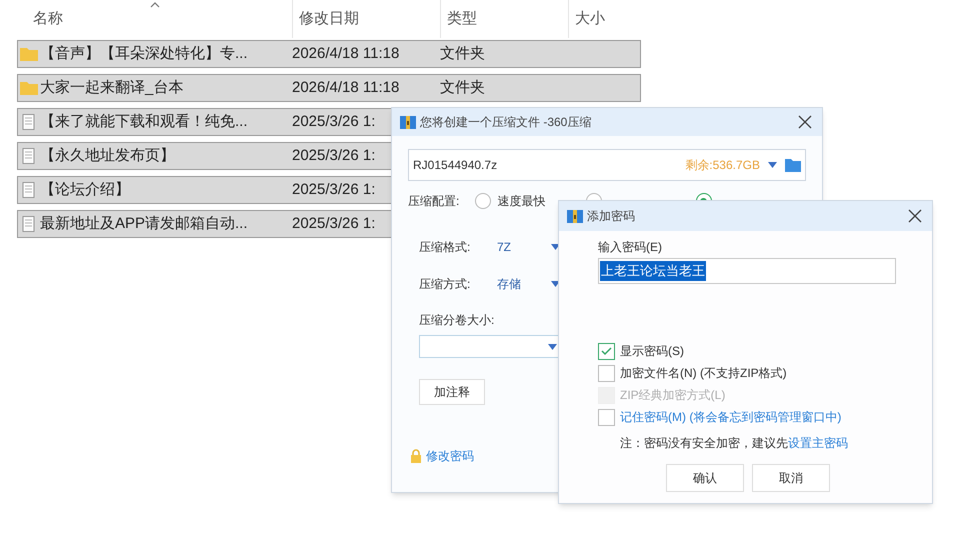 This screenshot has height=543, width=960. I want to click on file-row: 【音声】【耳朵深处特化】专... 2026/4/18 11:18 文件夹, so click(329, 54).